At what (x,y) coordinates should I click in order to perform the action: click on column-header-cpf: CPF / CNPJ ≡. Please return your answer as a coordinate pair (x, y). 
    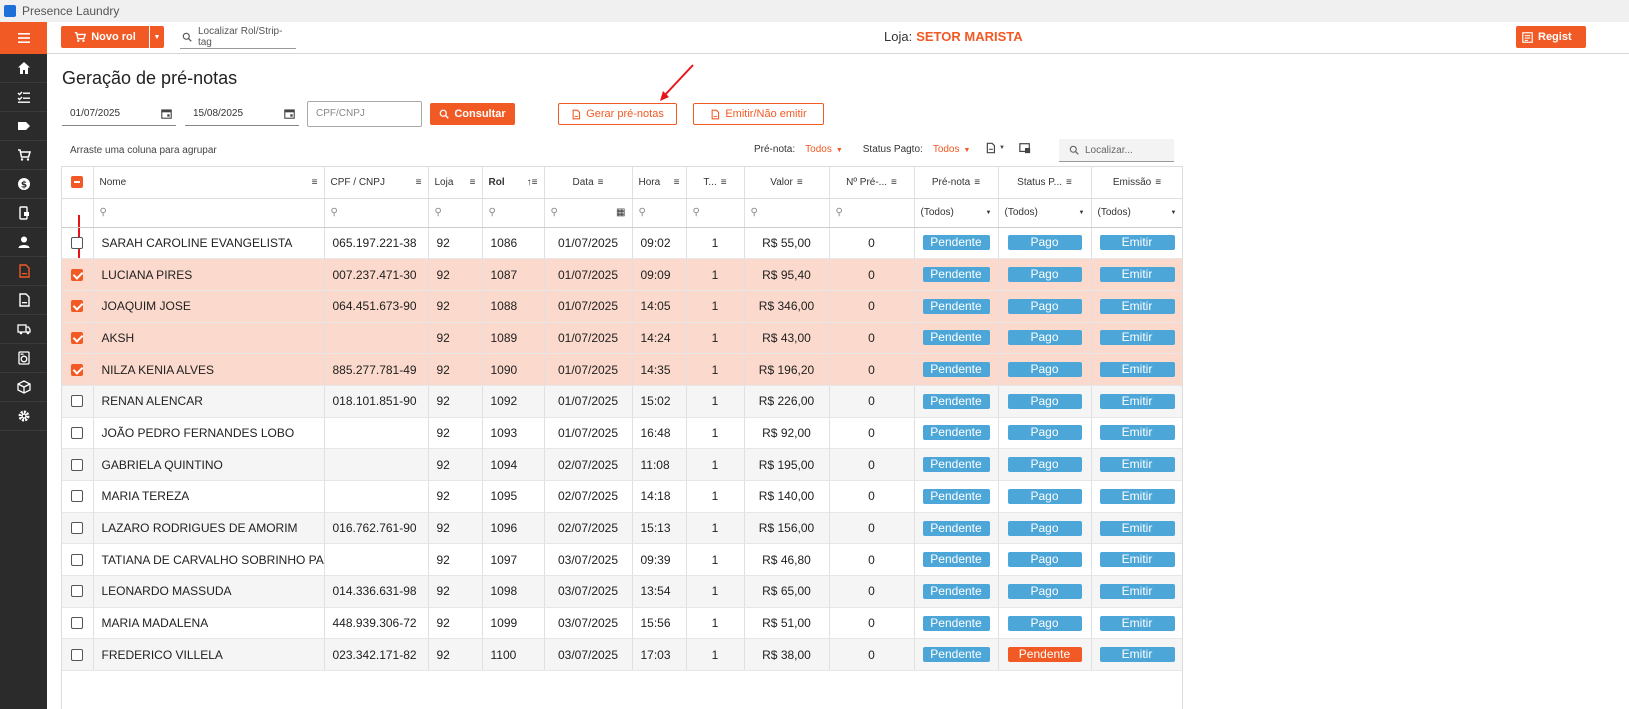
    Looking at the image, I should click on (376, 183).